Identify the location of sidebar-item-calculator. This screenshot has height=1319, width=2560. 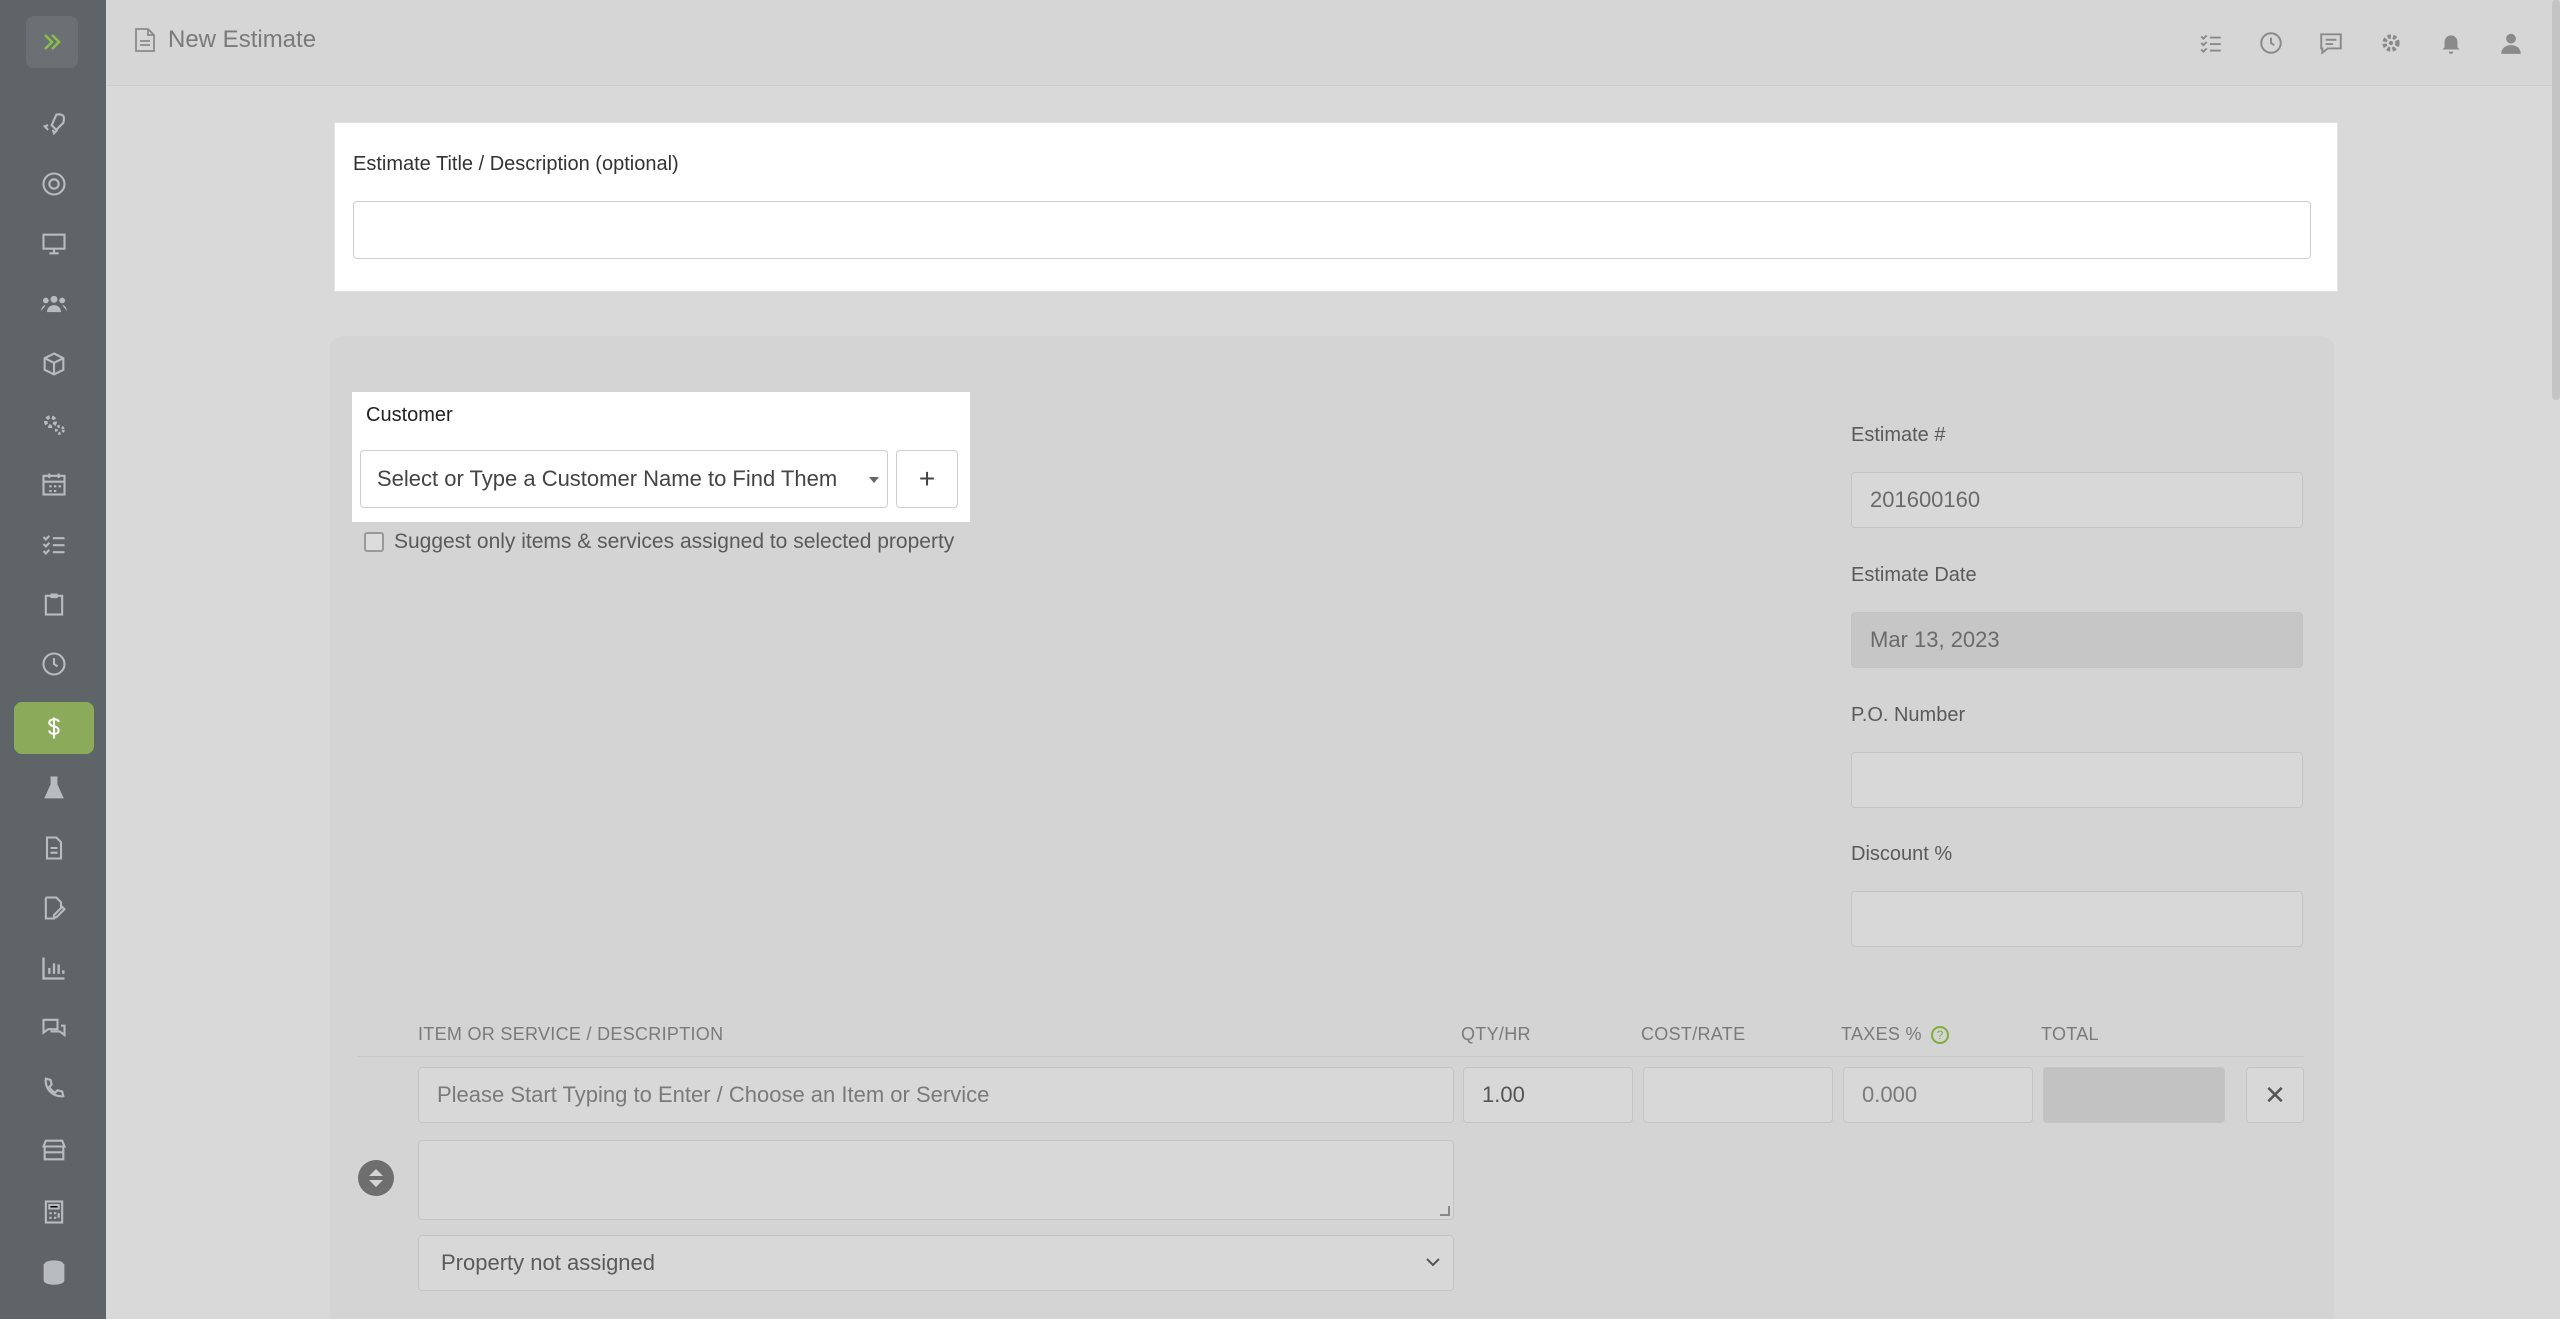
(54, 1212).